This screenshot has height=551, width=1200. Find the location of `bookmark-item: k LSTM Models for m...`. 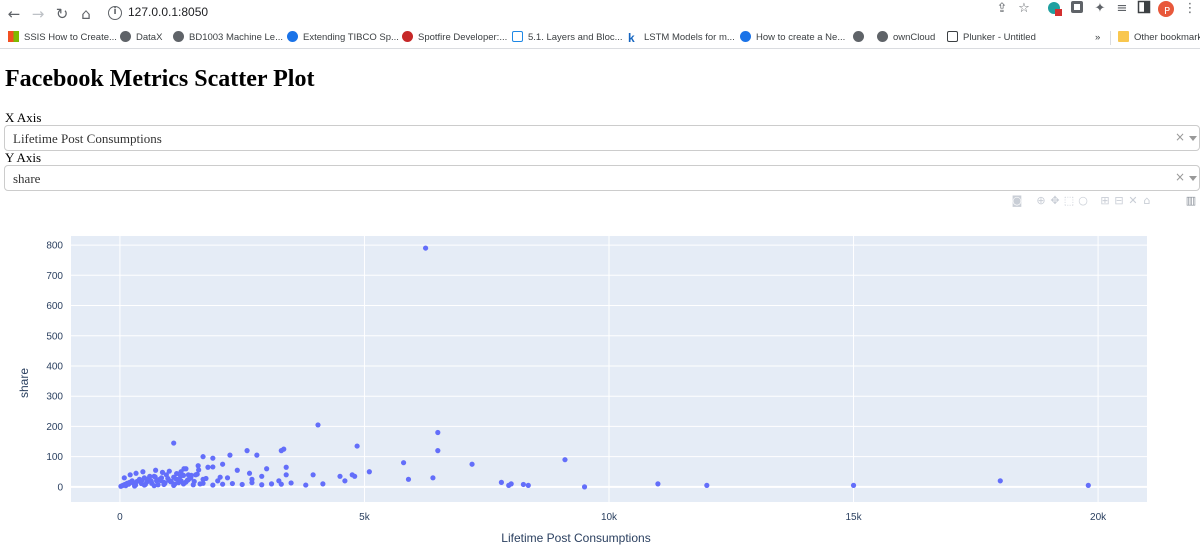

bookmark-item: k LSTM Models for m... is located at coordinates (681, 38).